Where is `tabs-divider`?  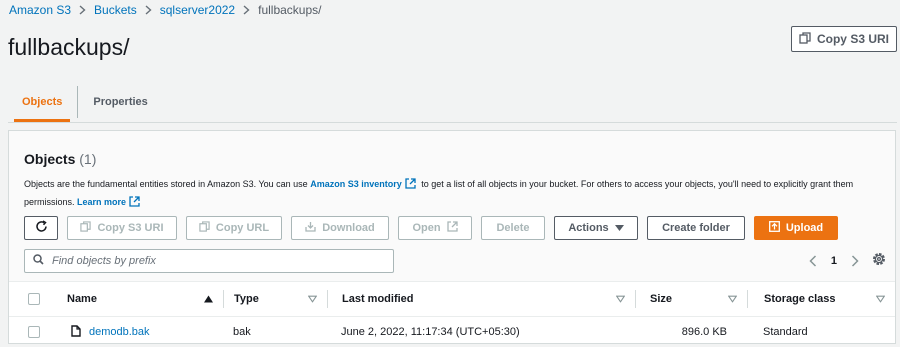
tabs-divider is located at coordinates (452, 122).